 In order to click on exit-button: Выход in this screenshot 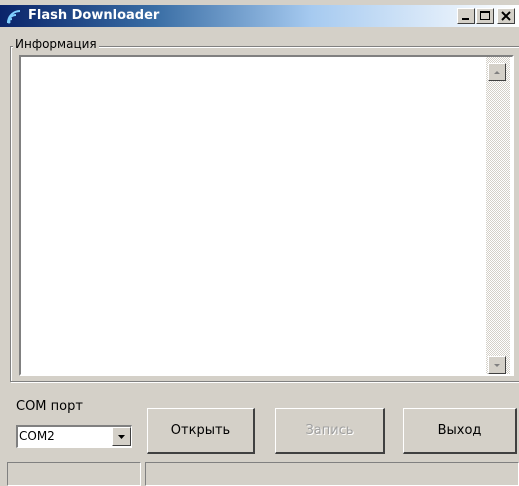, I will do `click(460, 431)`.